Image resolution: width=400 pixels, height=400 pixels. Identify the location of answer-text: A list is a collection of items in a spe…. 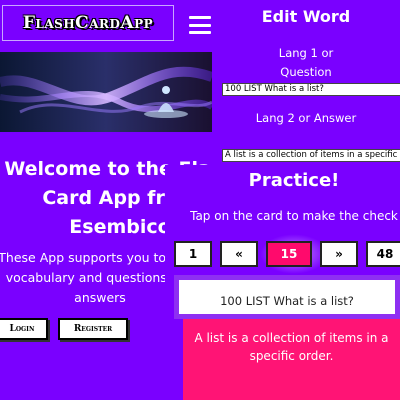
(291, 347).